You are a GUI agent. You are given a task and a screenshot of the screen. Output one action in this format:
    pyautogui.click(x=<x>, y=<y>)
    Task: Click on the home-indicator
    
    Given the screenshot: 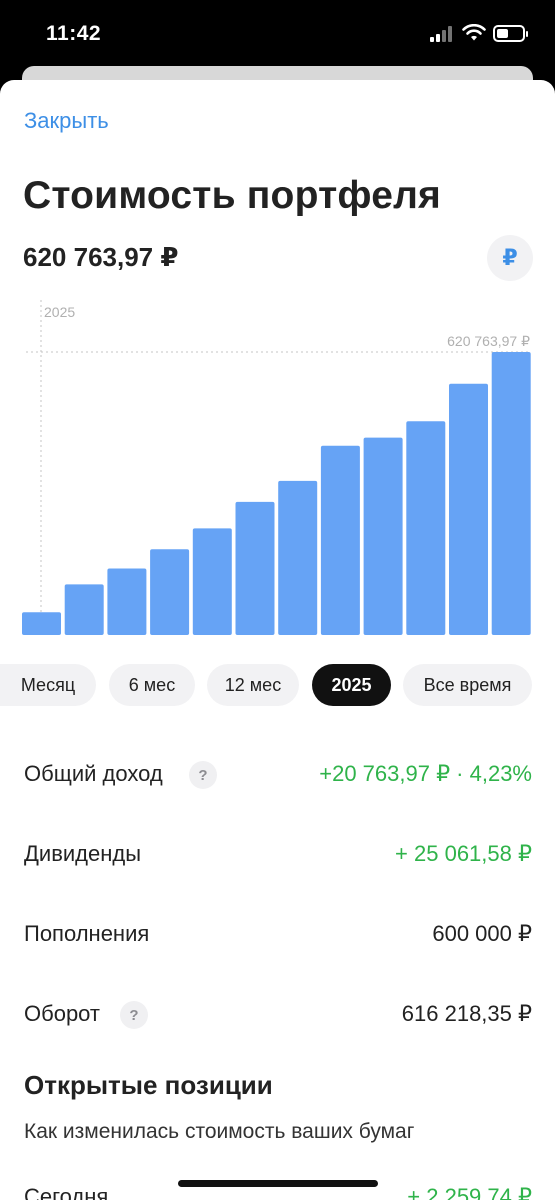 What is the action you would take?
    pyautogui.click(x=278, y=1183)
    